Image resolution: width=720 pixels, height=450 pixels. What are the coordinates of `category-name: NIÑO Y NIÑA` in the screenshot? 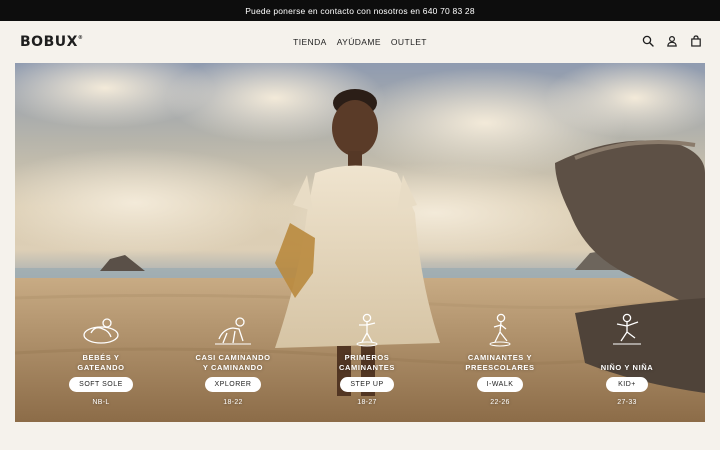 It's located at (627, 367).